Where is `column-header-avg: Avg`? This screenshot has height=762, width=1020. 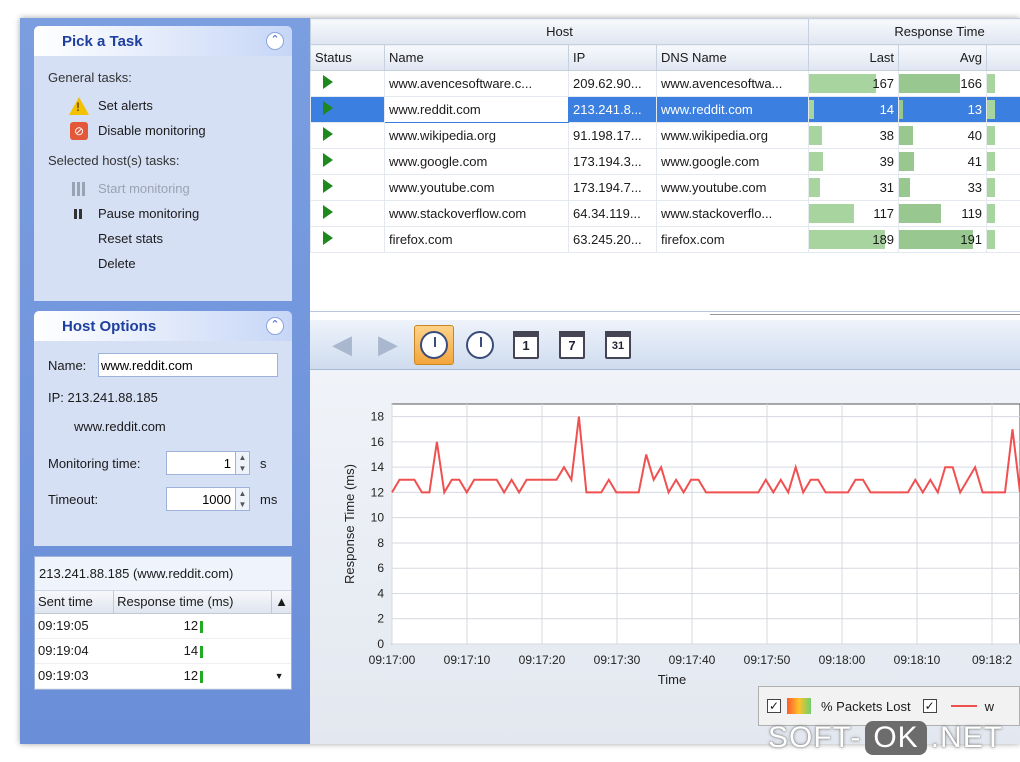
column-header-avg: Avg is located at coordinates (943, 57).